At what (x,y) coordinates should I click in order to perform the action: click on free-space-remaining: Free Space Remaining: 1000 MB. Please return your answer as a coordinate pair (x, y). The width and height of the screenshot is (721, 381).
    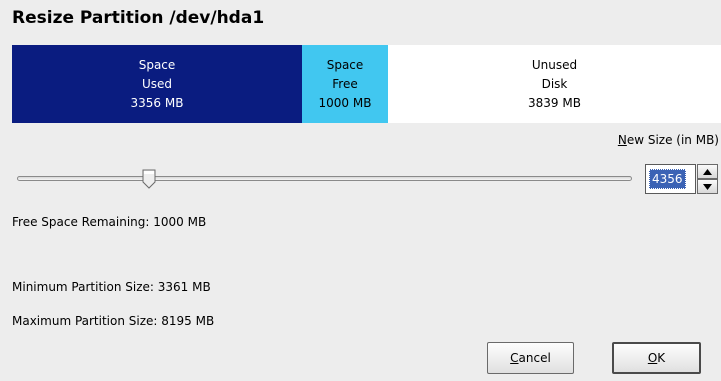
    Looking at the image, I should click on (109, 222).